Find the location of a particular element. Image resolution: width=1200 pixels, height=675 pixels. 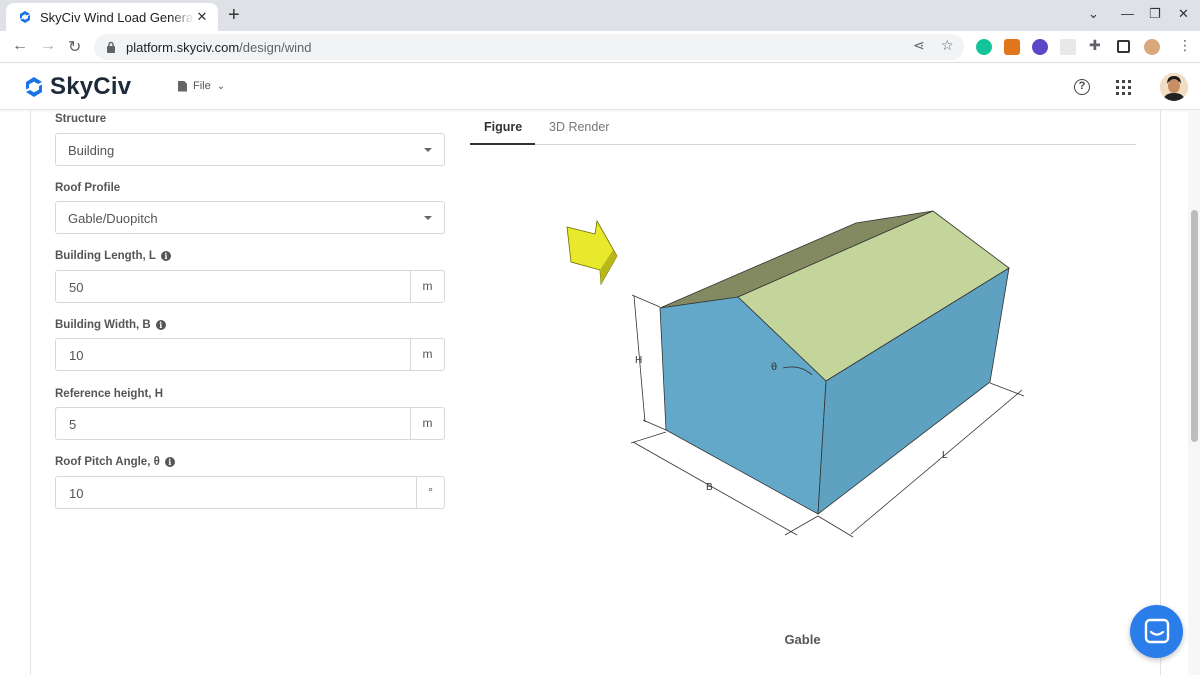

extension-icon is located at coordinates (1040, 47).